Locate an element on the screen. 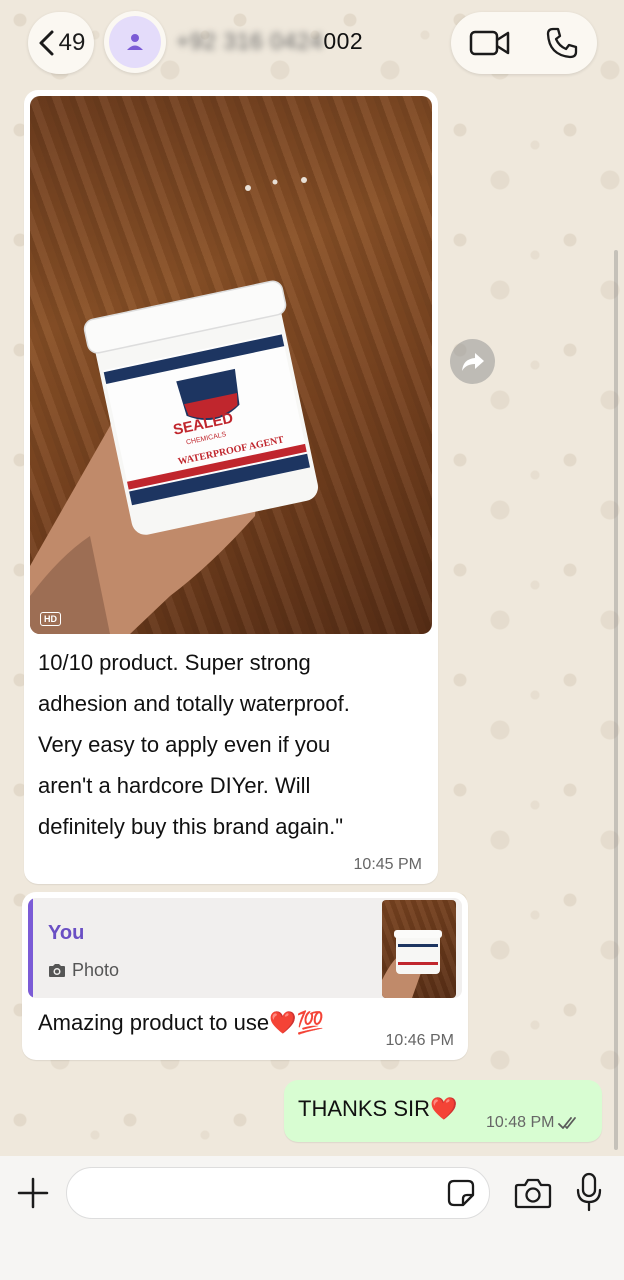 Image resolution: width=624 pixels, height=1280 pixels. quote-author: You is located at coordinates (66, 933).